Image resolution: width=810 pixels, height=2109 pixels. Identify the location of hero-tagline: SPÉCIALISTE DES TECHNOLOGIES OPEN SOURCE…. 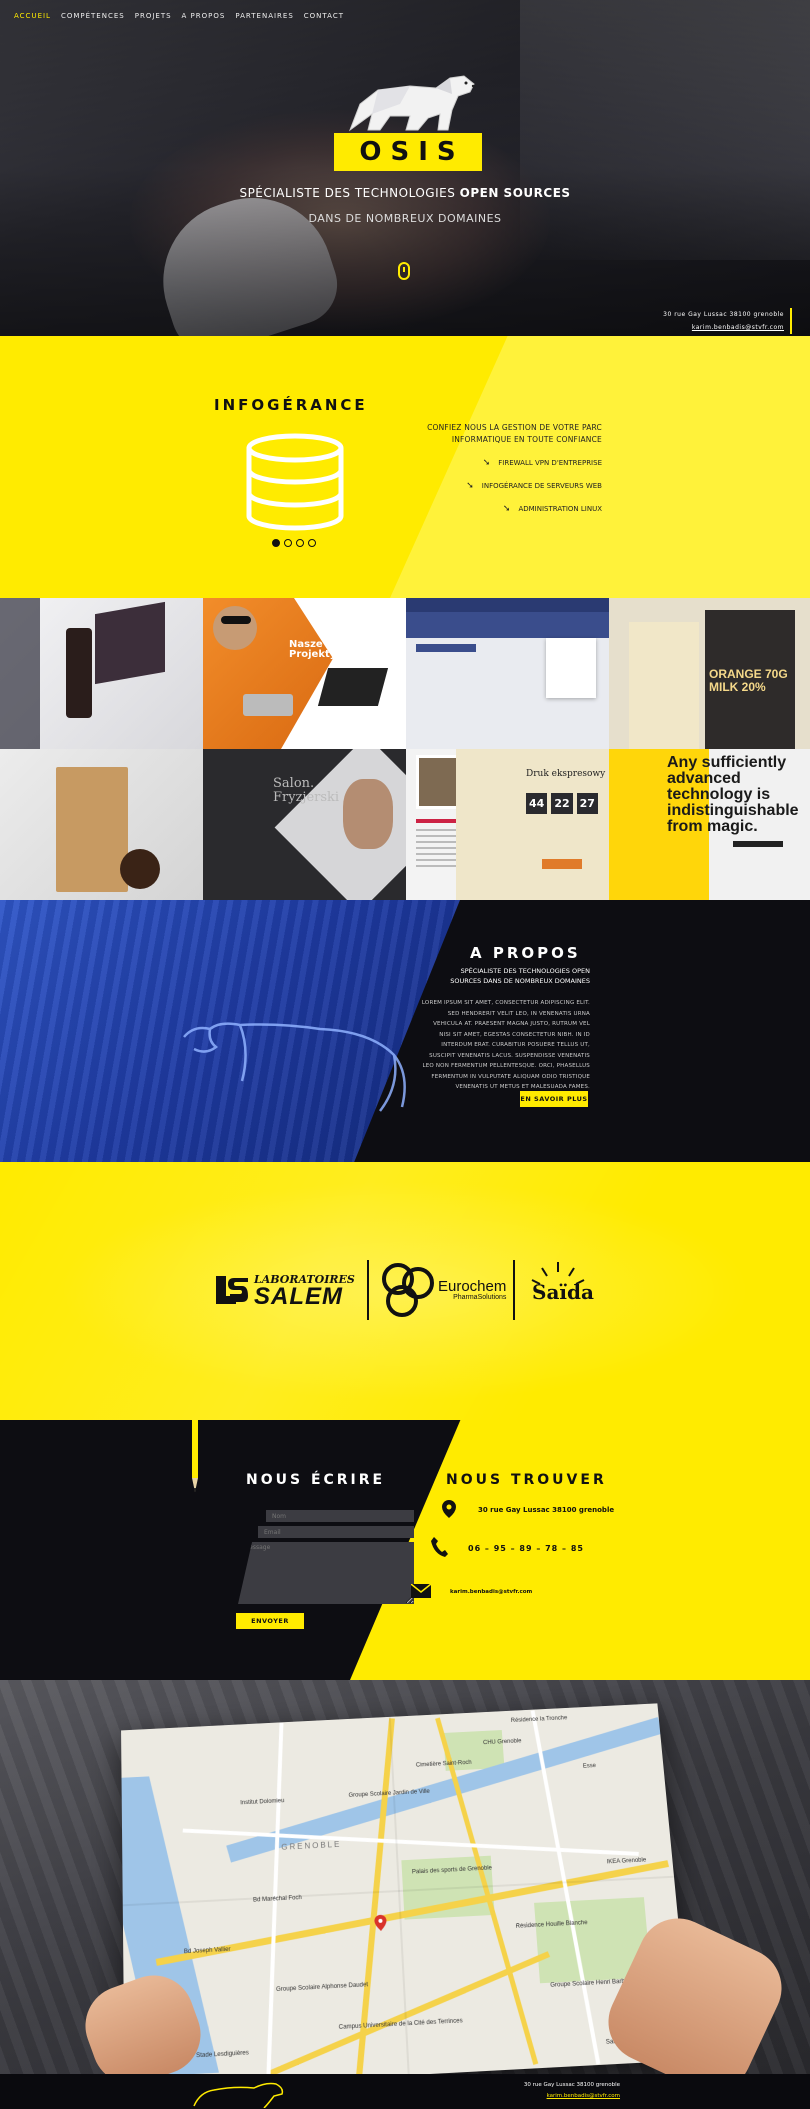
(405, 193).